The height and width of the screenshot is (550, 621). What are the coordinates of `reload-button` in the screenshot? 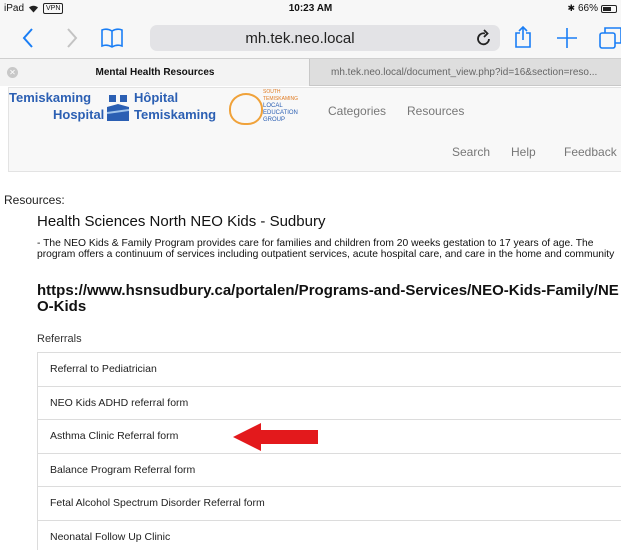 It's located at (484, 39).